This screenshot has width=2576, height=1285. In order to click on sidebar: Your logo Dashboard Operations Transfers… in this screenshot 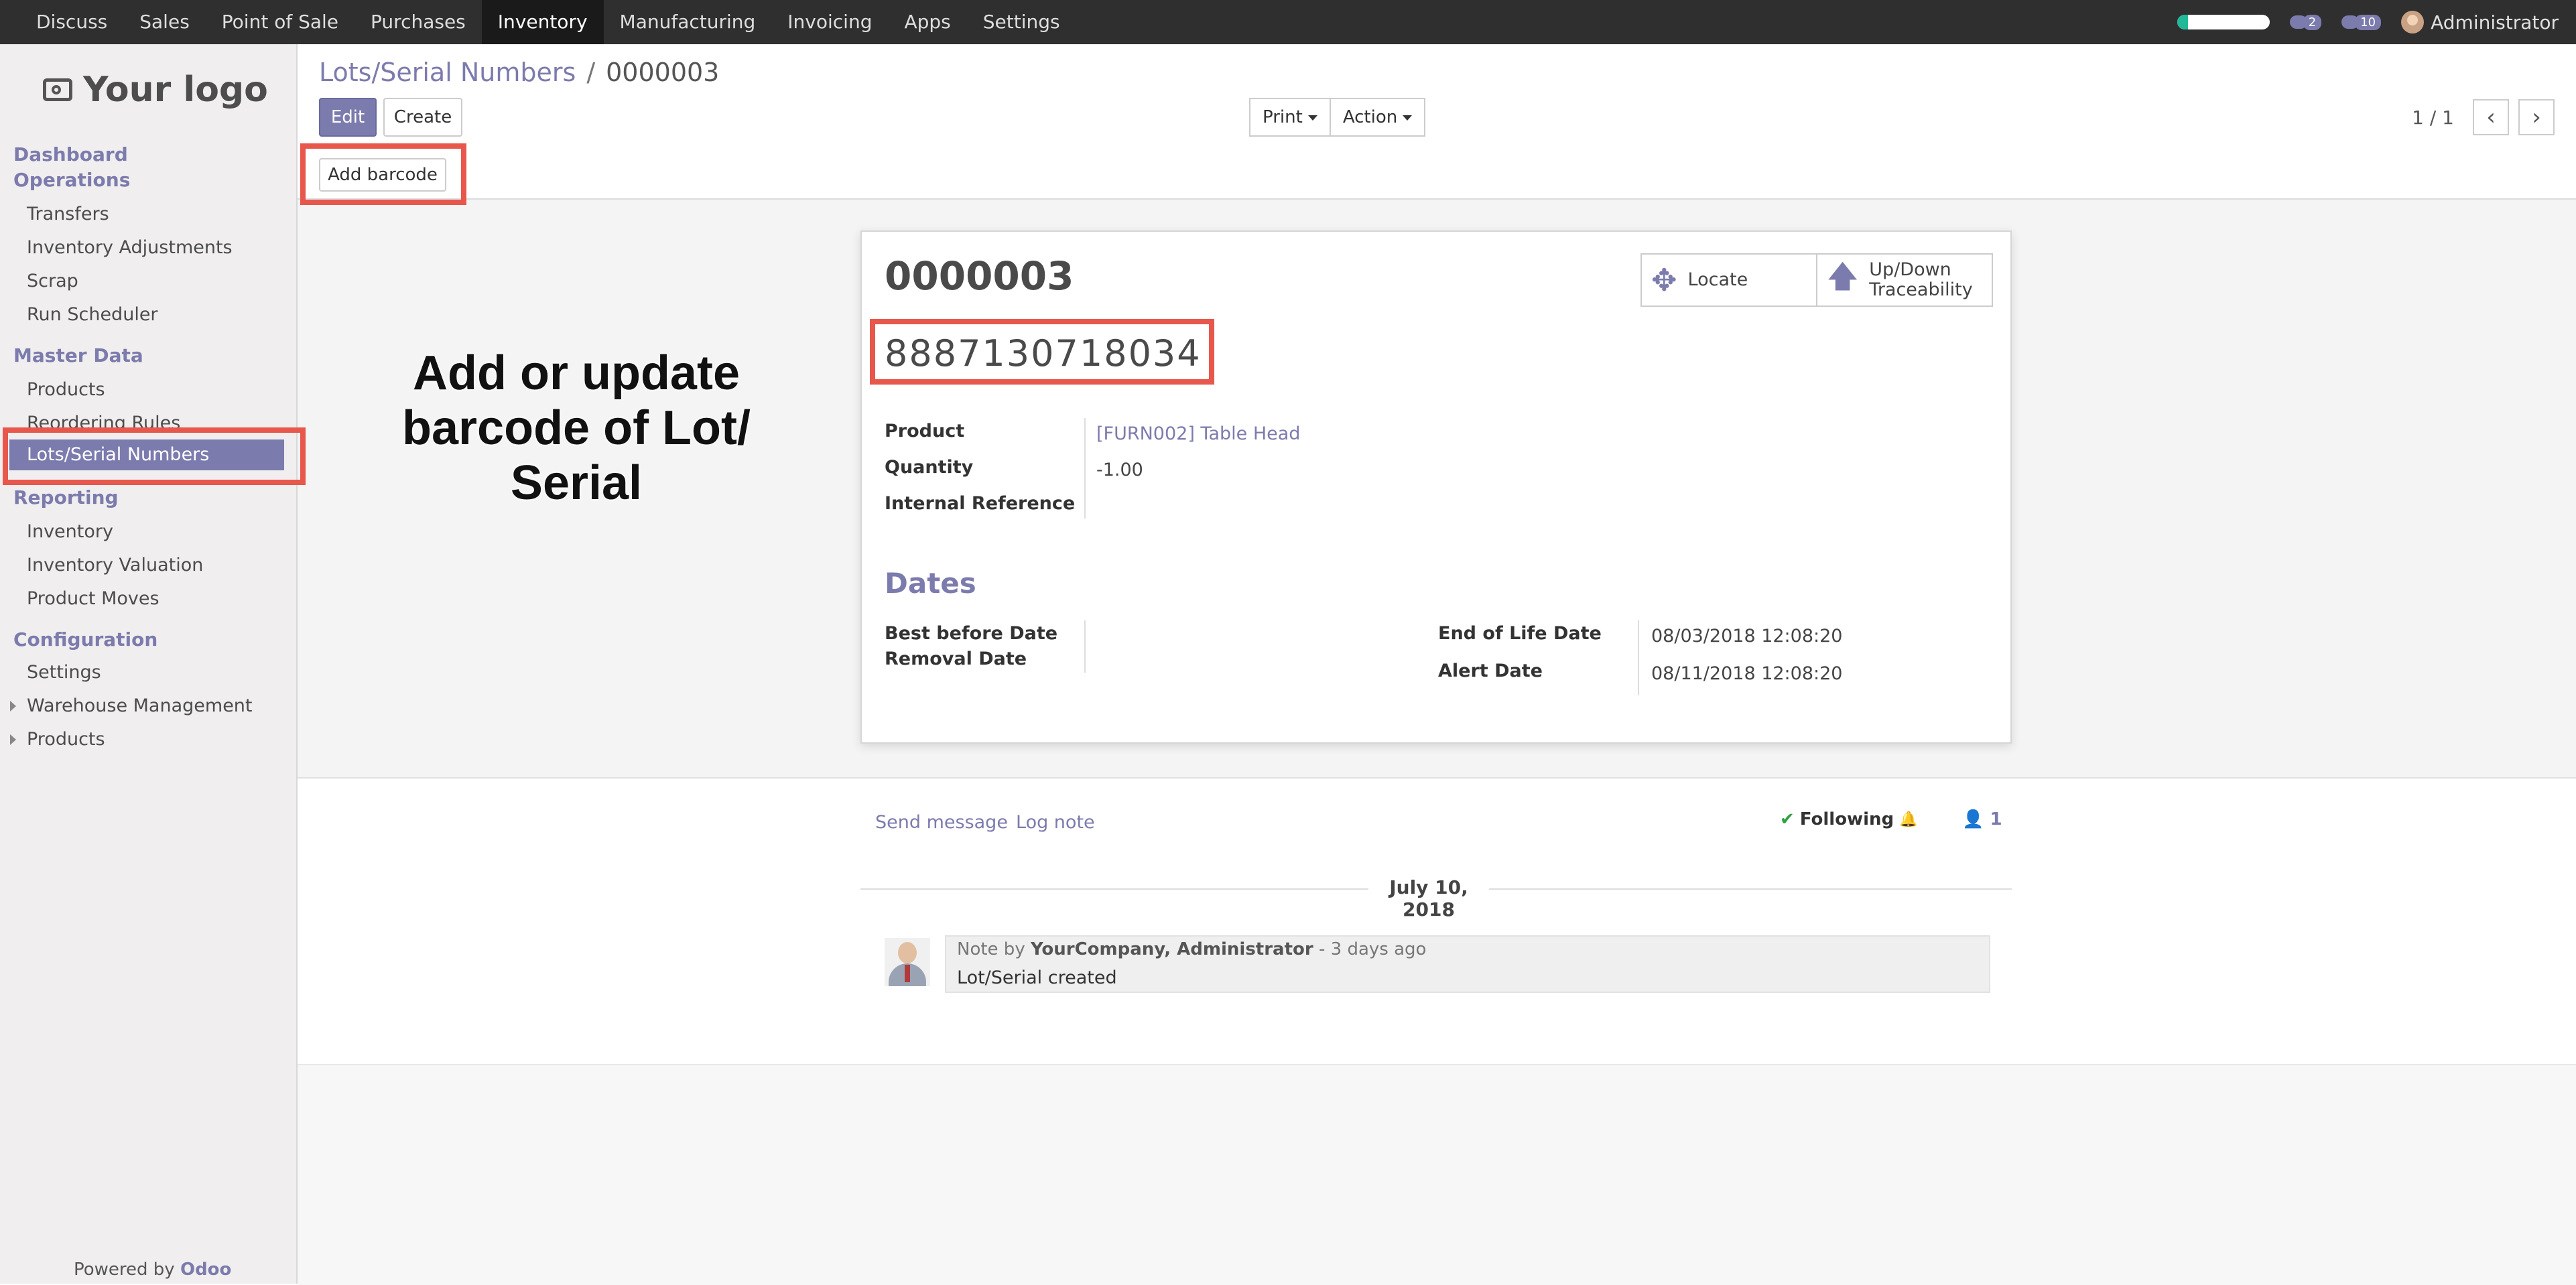, I will do `click(149, 664)`.